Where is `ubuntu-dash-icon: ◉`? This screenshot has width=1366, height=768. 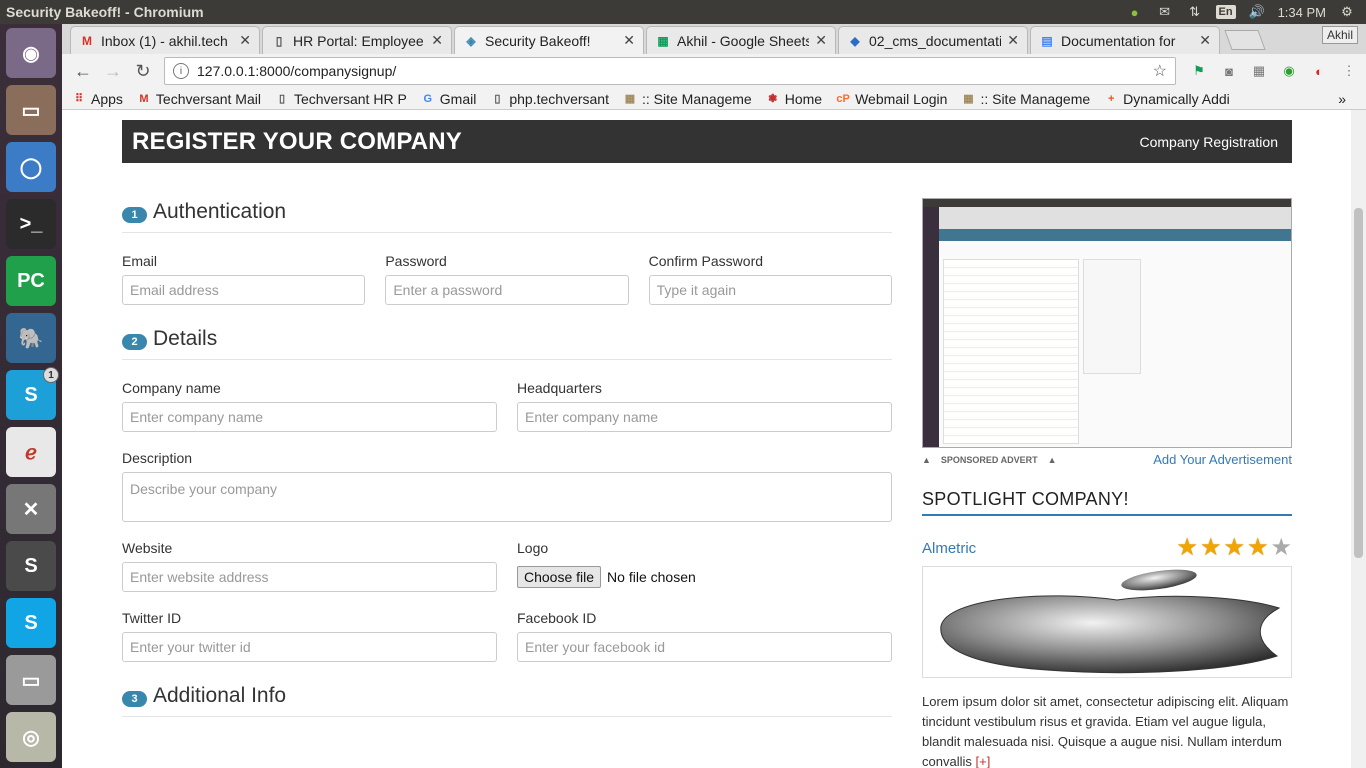
ubuntu-dash-icon: ◉ is located at coordinates (31, 53).